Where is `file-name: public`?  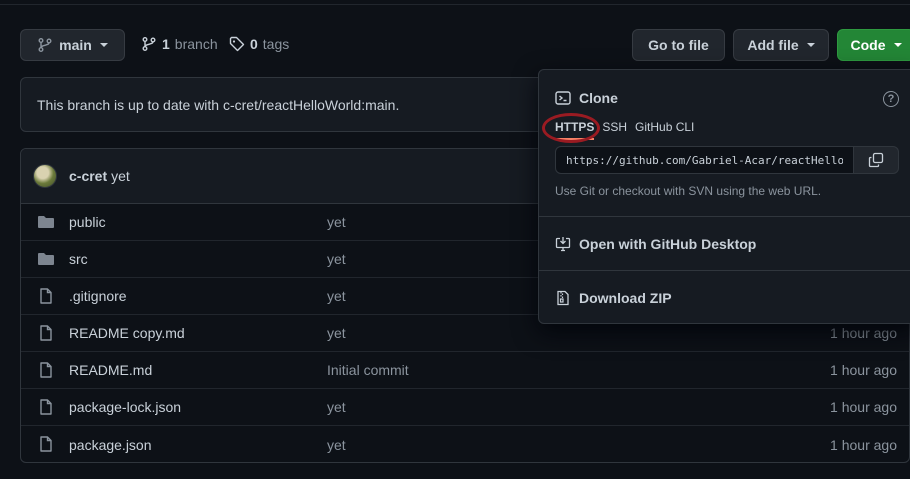
file-name: public is located at coordinates (87, 222).